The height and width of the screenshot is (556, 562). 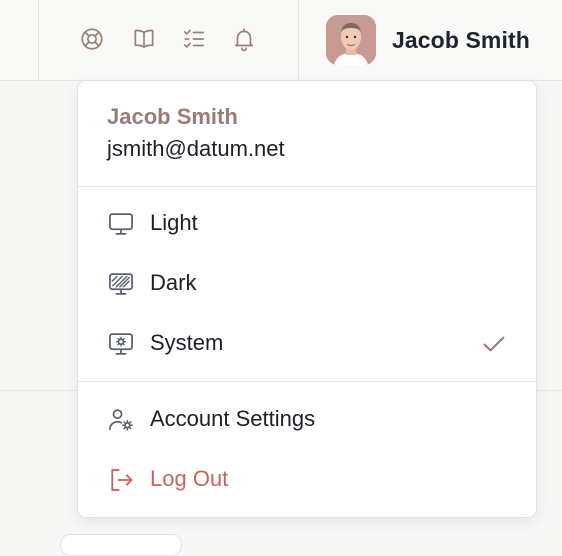 I want to click on checkmark-icon, so click(x=494, y=344).